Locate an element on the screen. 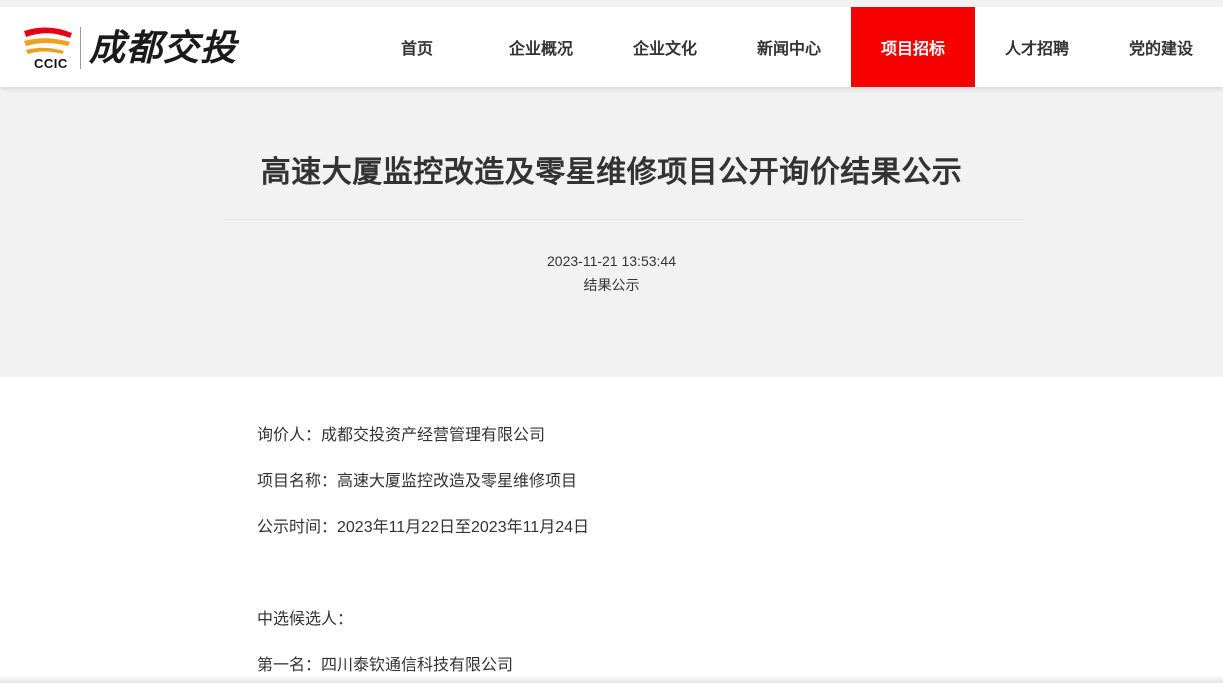 The height and width of the screenshot is (683, 1223). body-line-first-place: 第一名：四川泰钦通信科技有限公司 is located at coordinates (385, 665).